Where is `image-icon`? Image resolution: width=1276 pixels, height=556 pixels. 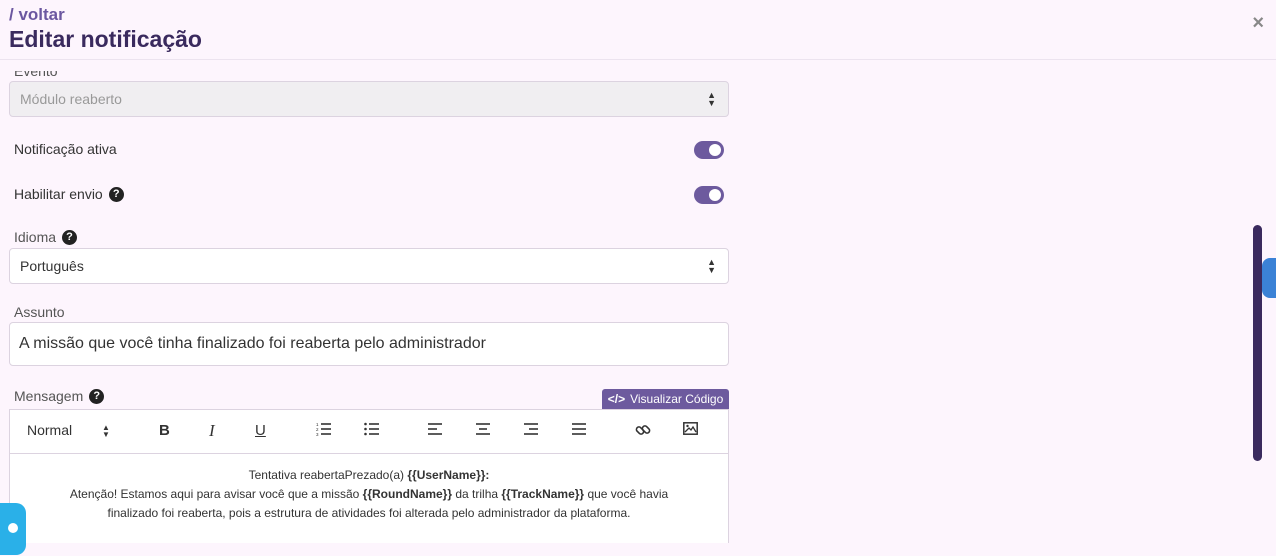 image-icon is located at coordinates (690, 430).